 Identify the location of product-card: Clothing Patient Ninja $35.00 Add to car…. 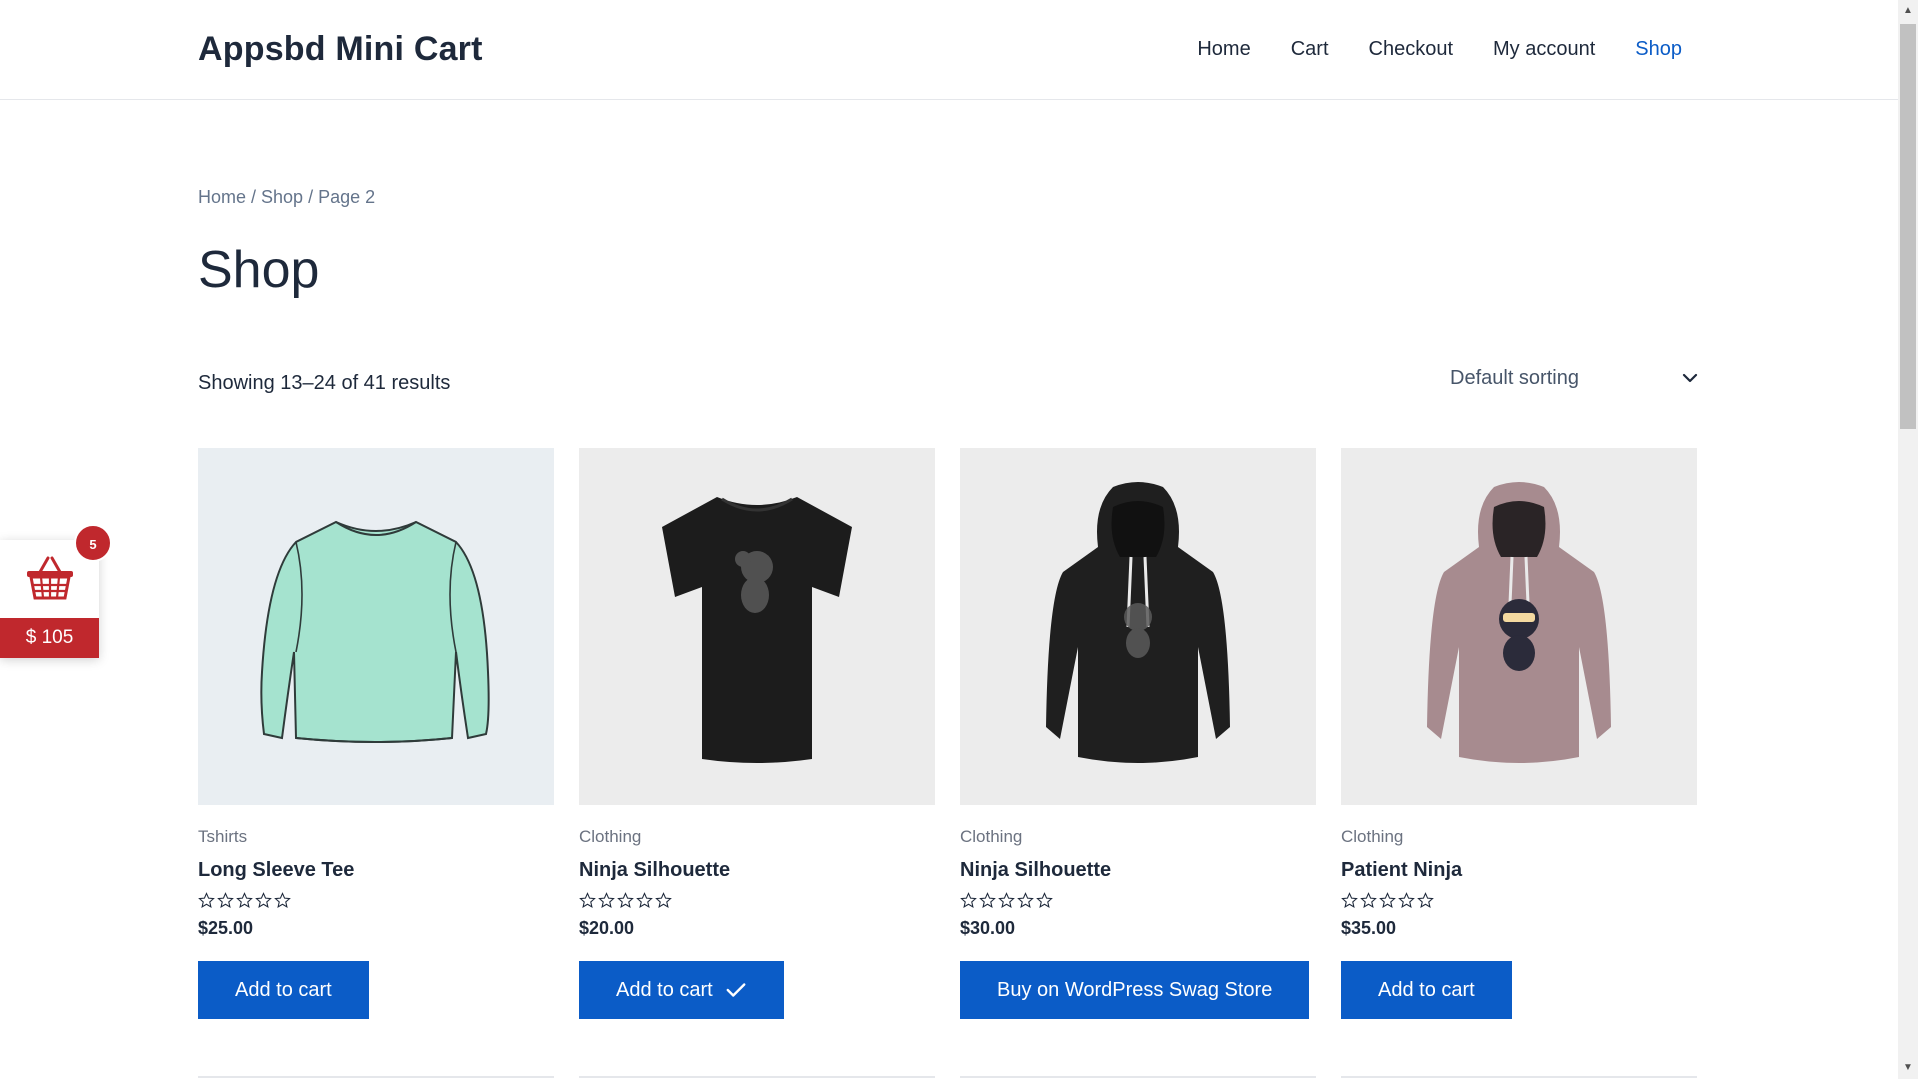
(1519, 733).